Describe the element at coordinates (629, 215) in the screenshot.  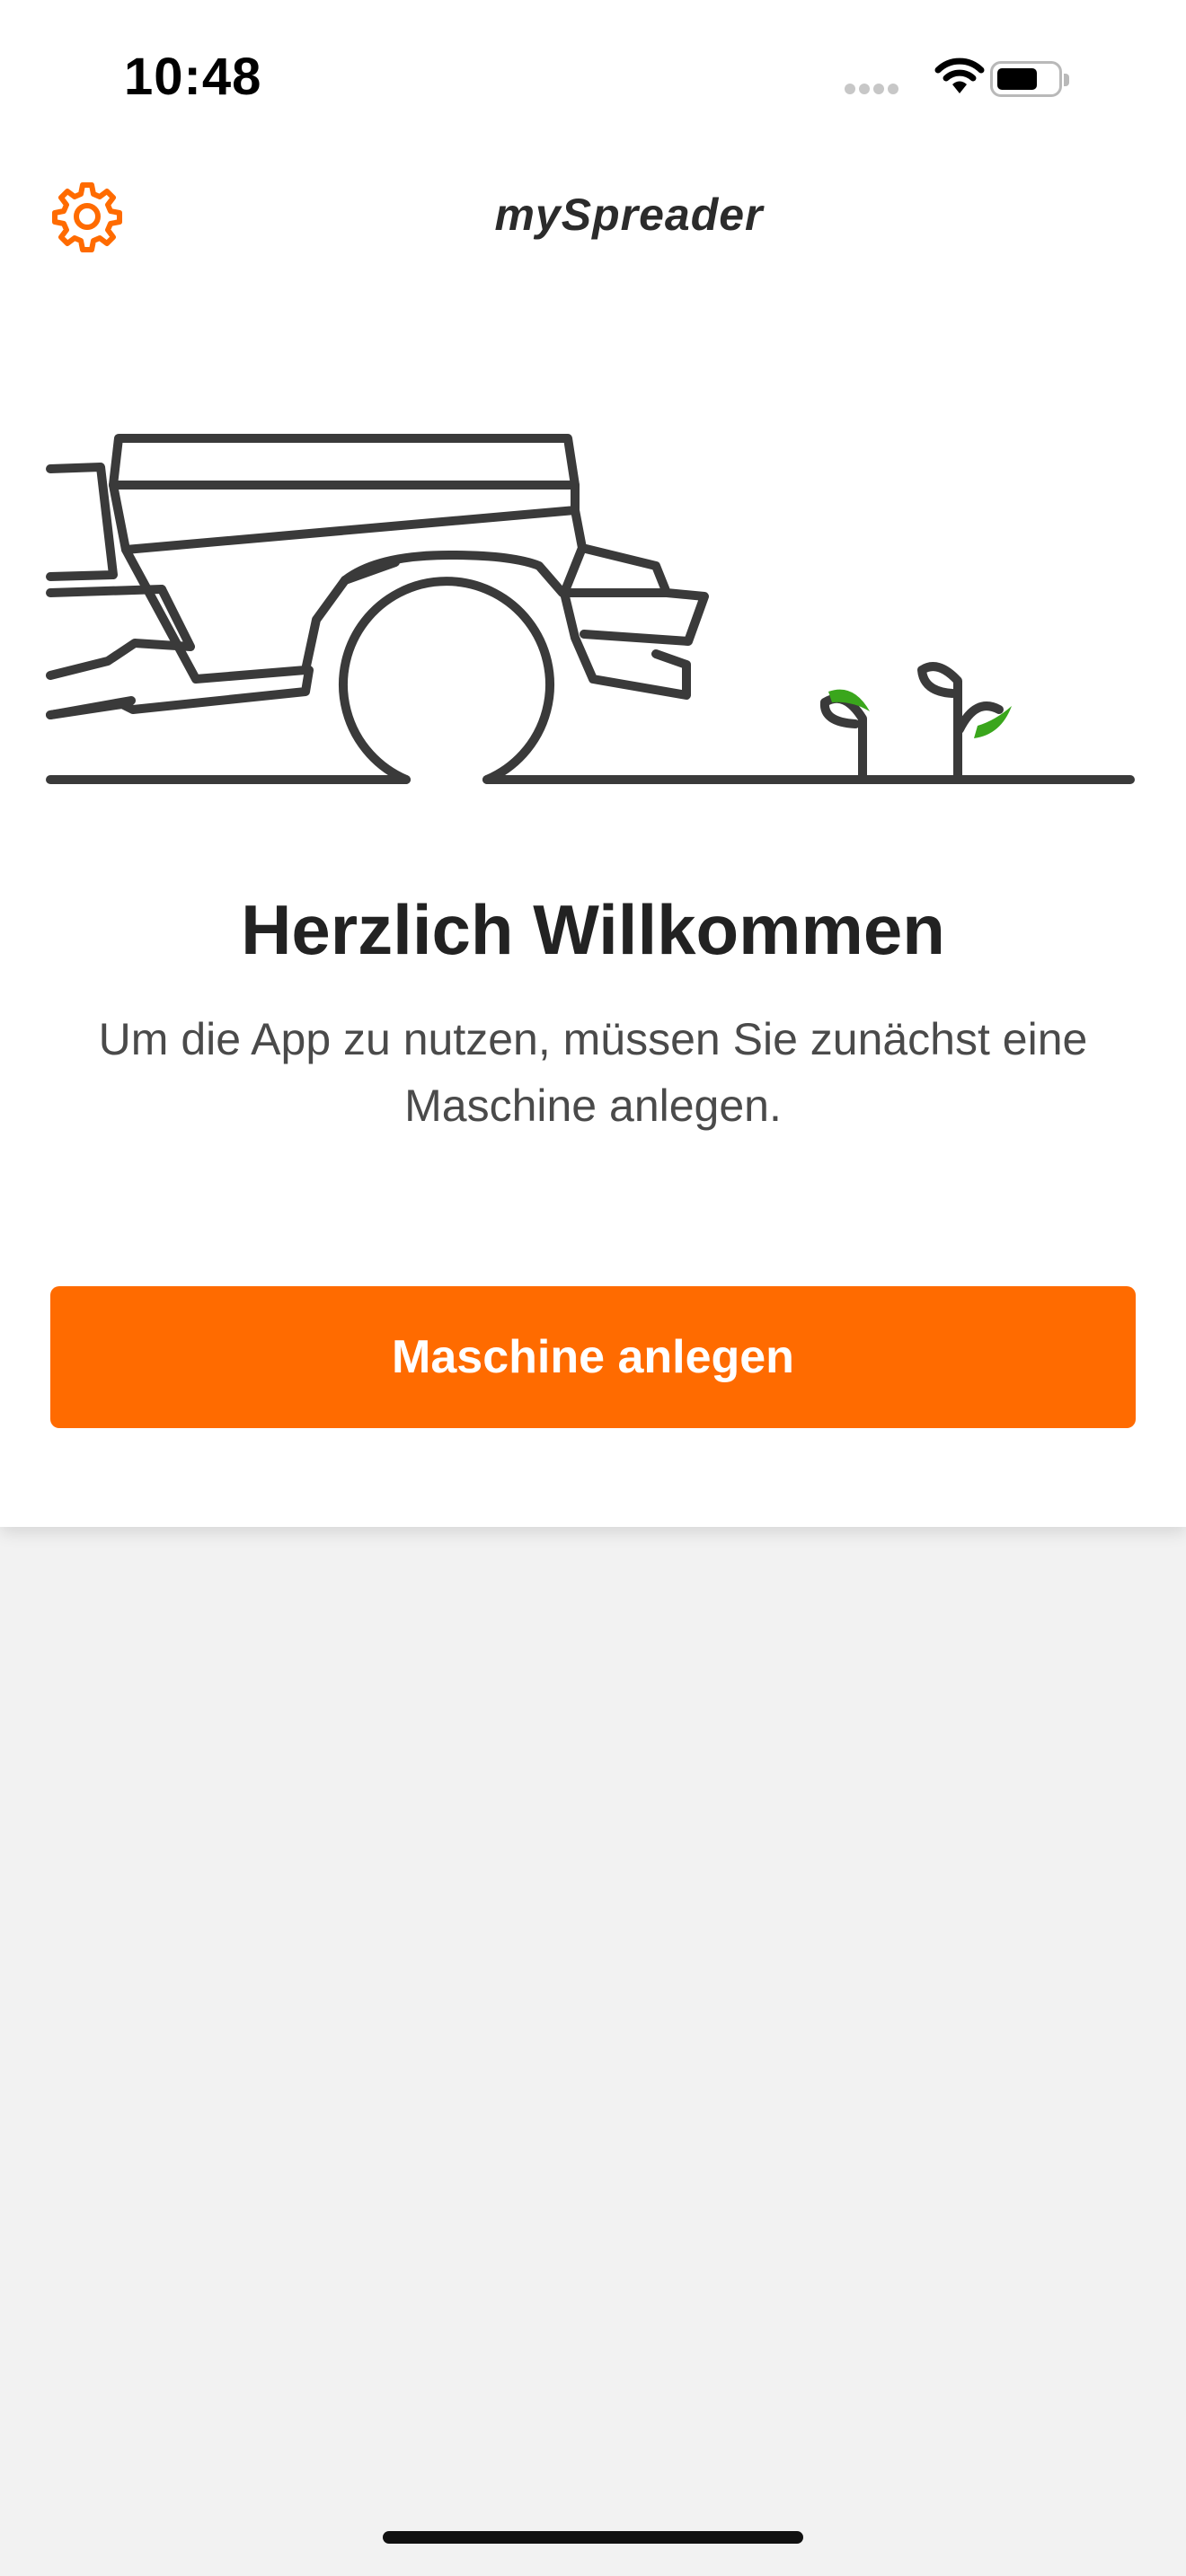
I see `app-title: mySpreader` at that location.